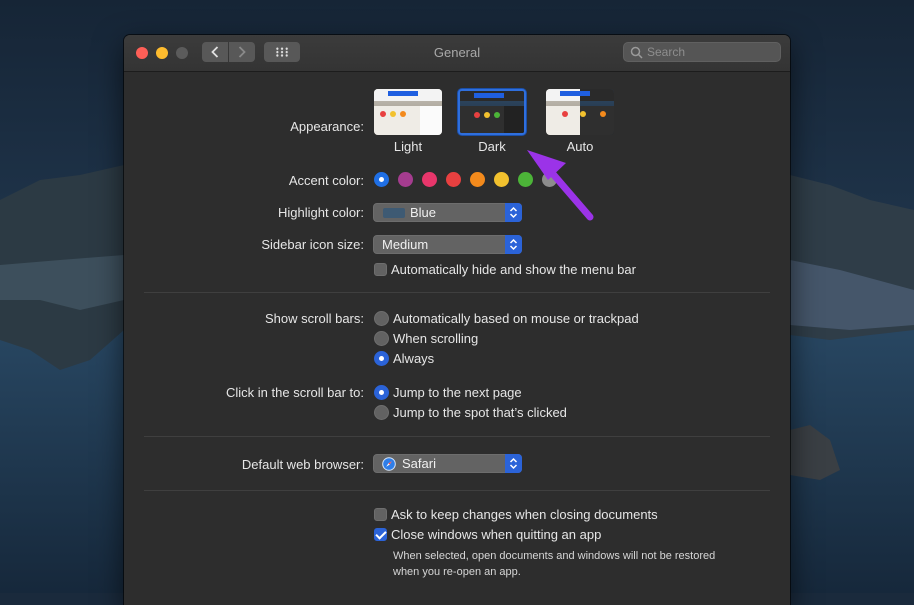 Image resolution: width=914 pixels, height=605 pixels. What do you see at coordinates (302, 464) in the screenshot?
I see `default-browser-label: Default web browser:` at bounding box center [302, 464].